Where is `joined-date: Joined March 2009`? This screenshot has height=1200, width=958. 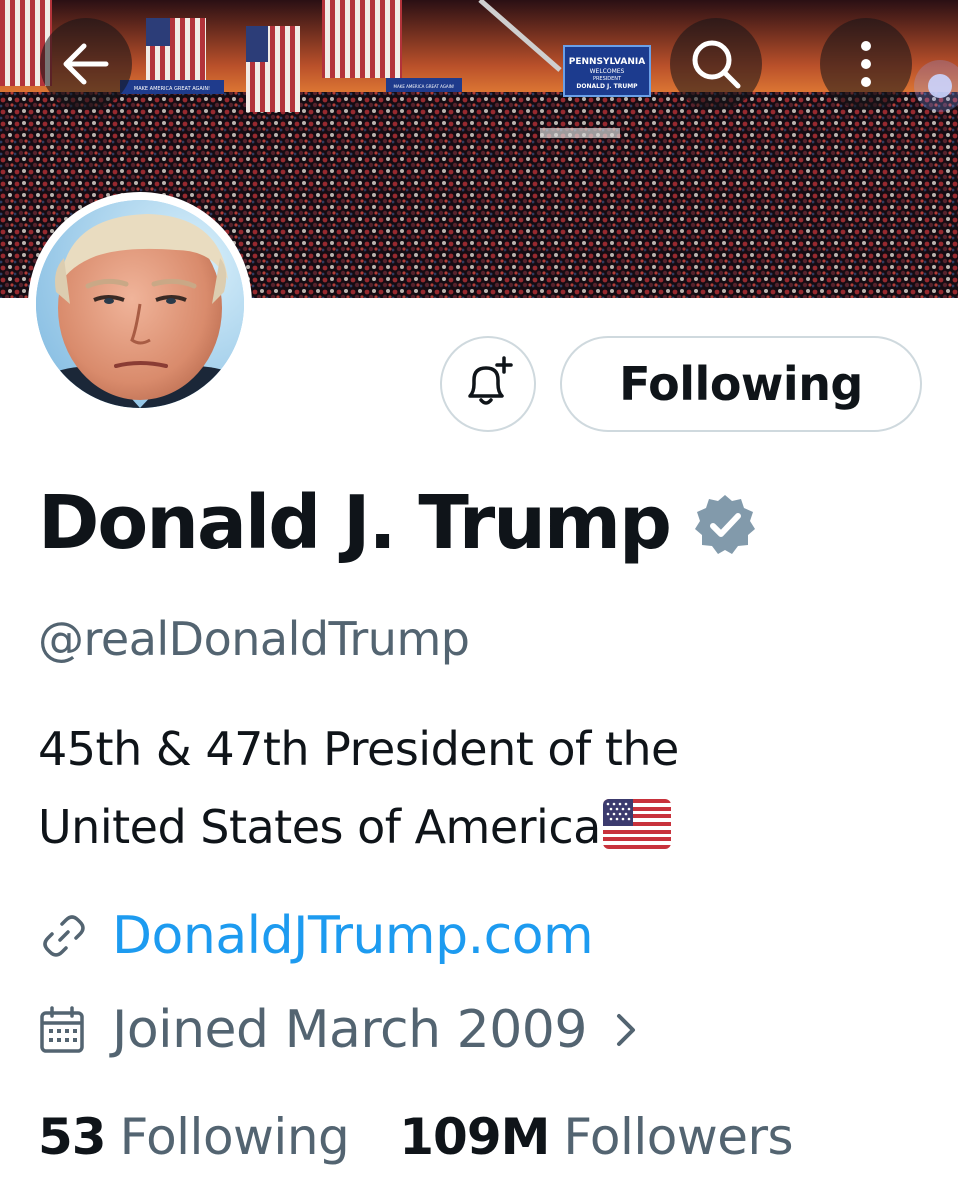 joined-date: Joined March 2009 is located at coordinates (349, 1030).